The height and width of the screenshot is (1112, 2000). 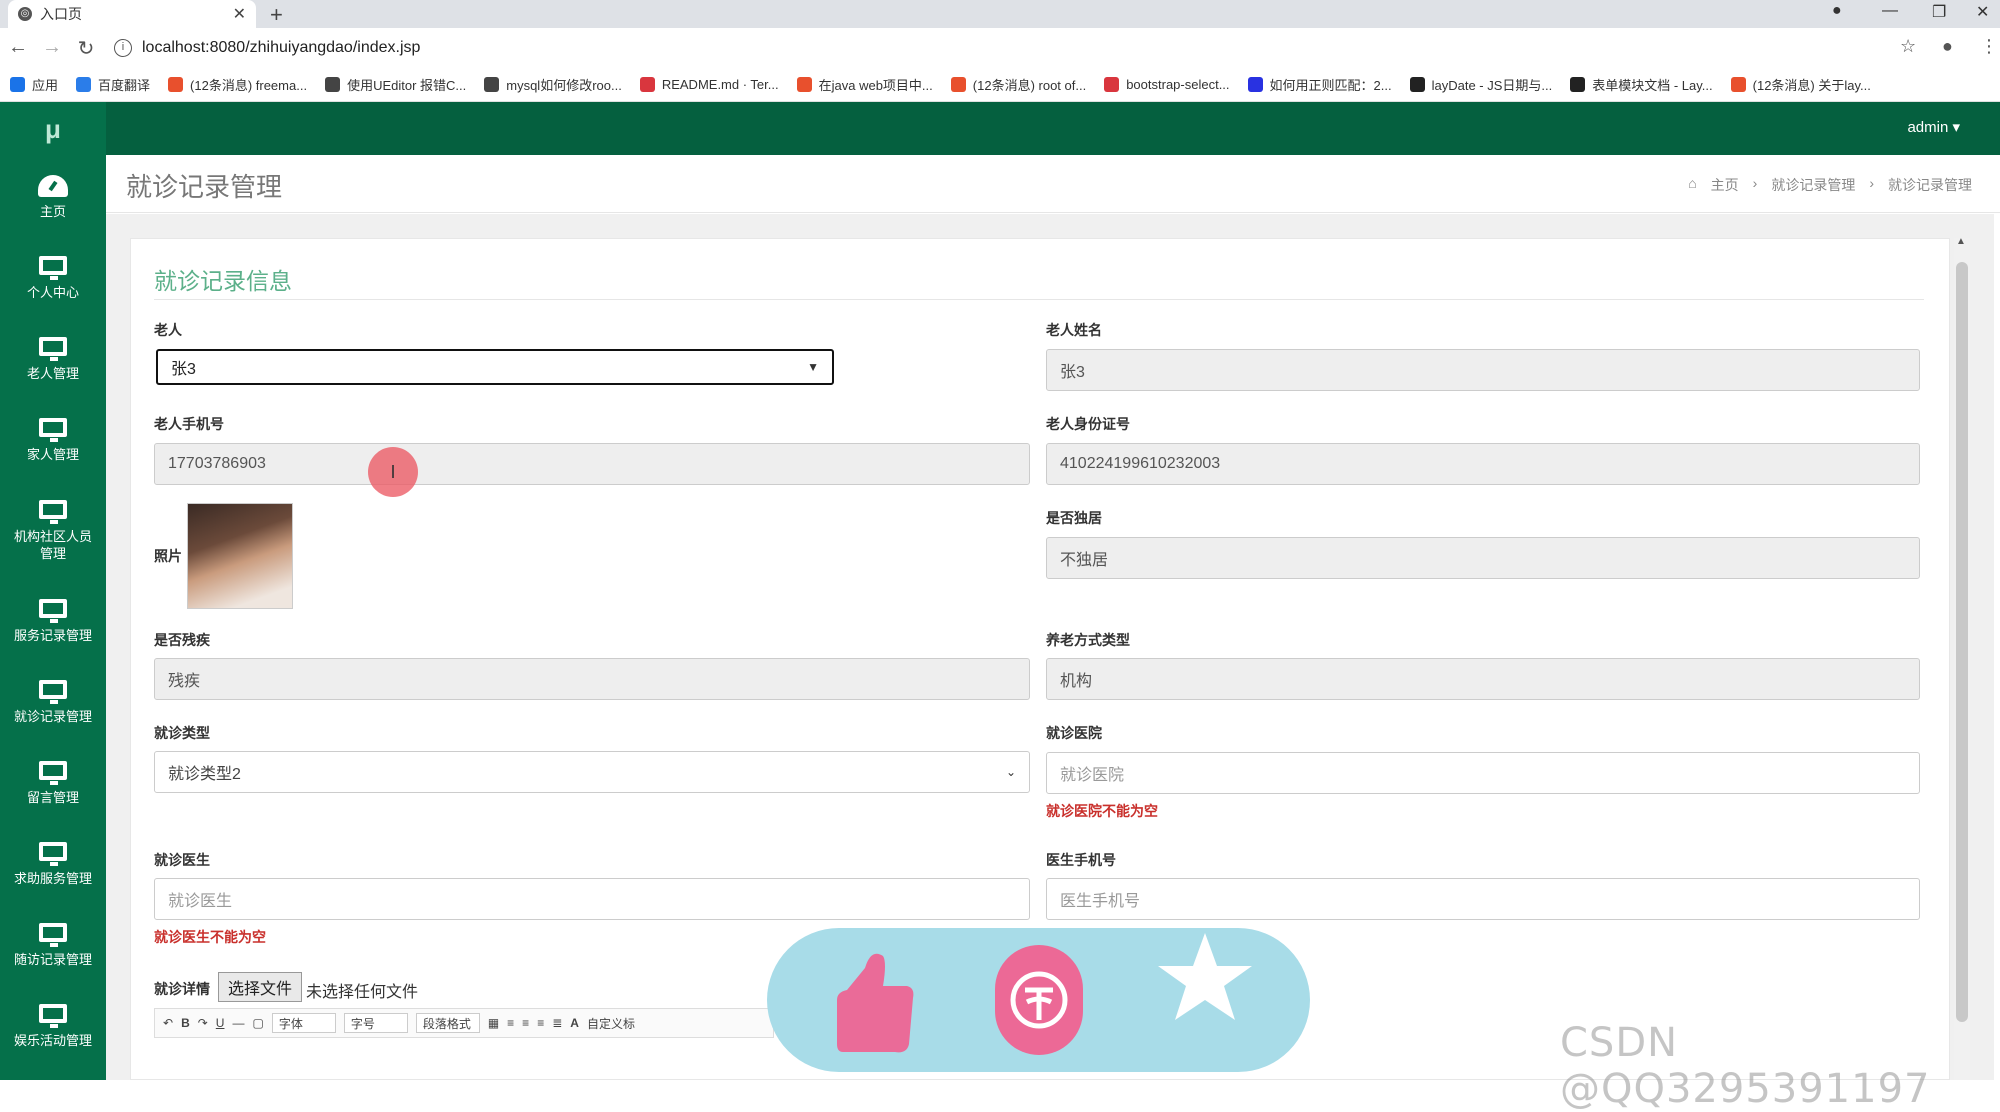 What do you see at coordinates (1081, 860) in the screenshot?
I see `doctor-phone-label: 医生手机号` at bounding box center [1081, 860].